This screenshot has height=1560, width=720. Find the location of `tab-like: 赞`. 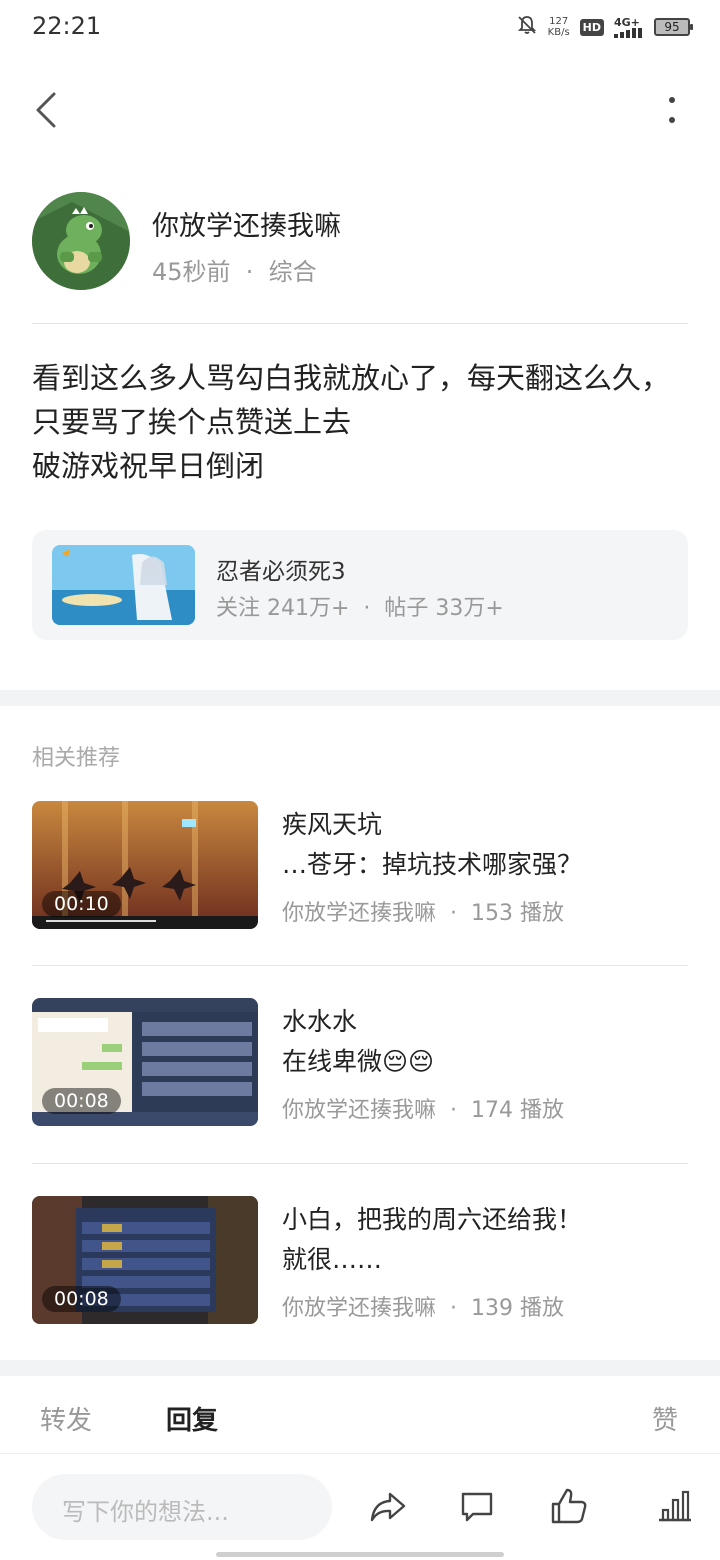

tab-like: 赞 is located at coordinates (665, 1418).